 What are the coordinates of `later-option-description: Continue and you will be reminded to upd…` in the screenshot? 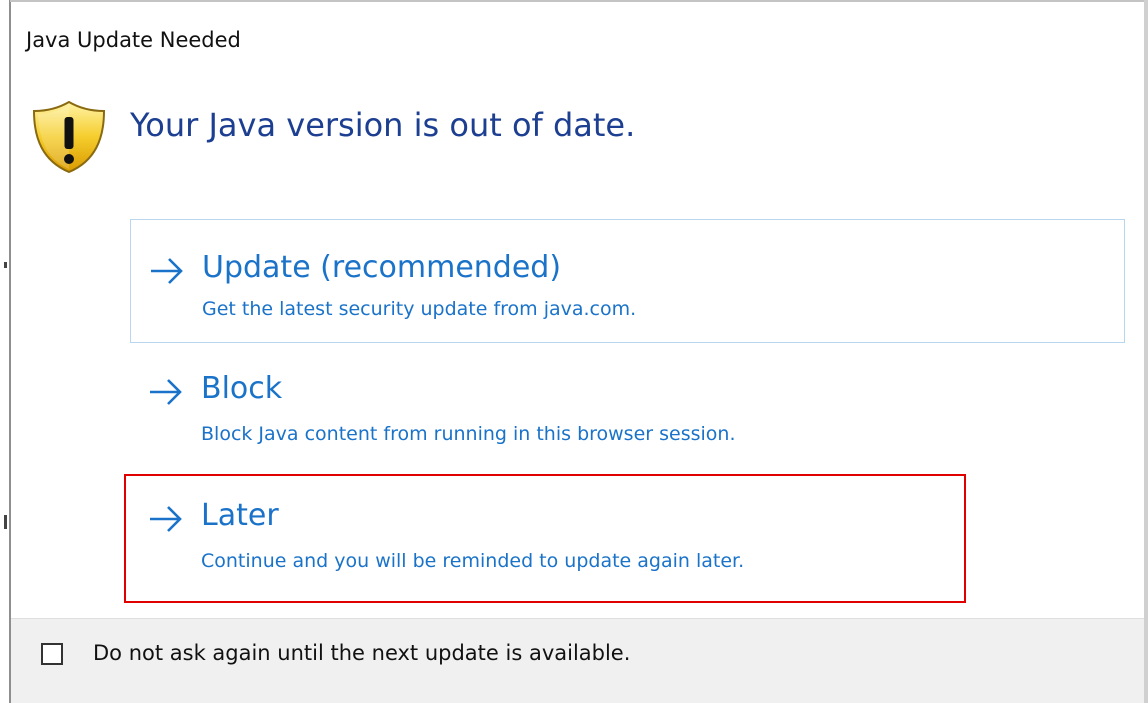 It's located at (473, 561).